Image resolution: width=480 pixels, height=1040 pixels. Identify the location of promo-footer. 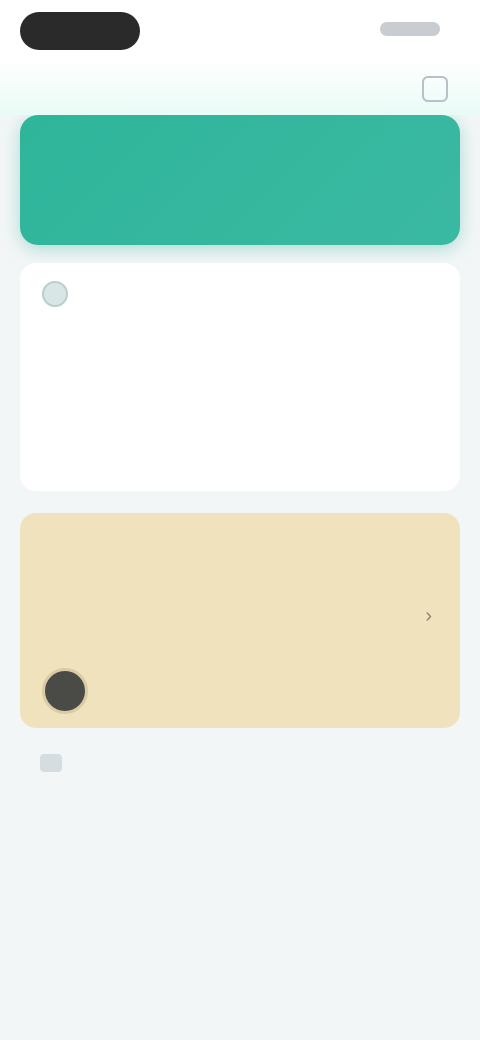
(240, 691).